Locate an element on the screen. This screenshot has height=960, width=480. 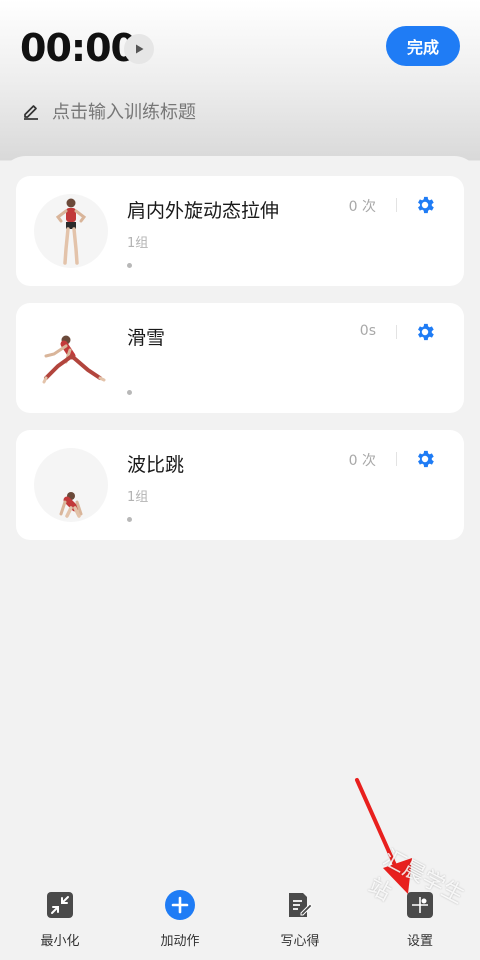
done-button: 完成 is located at coordinates (423, 46).